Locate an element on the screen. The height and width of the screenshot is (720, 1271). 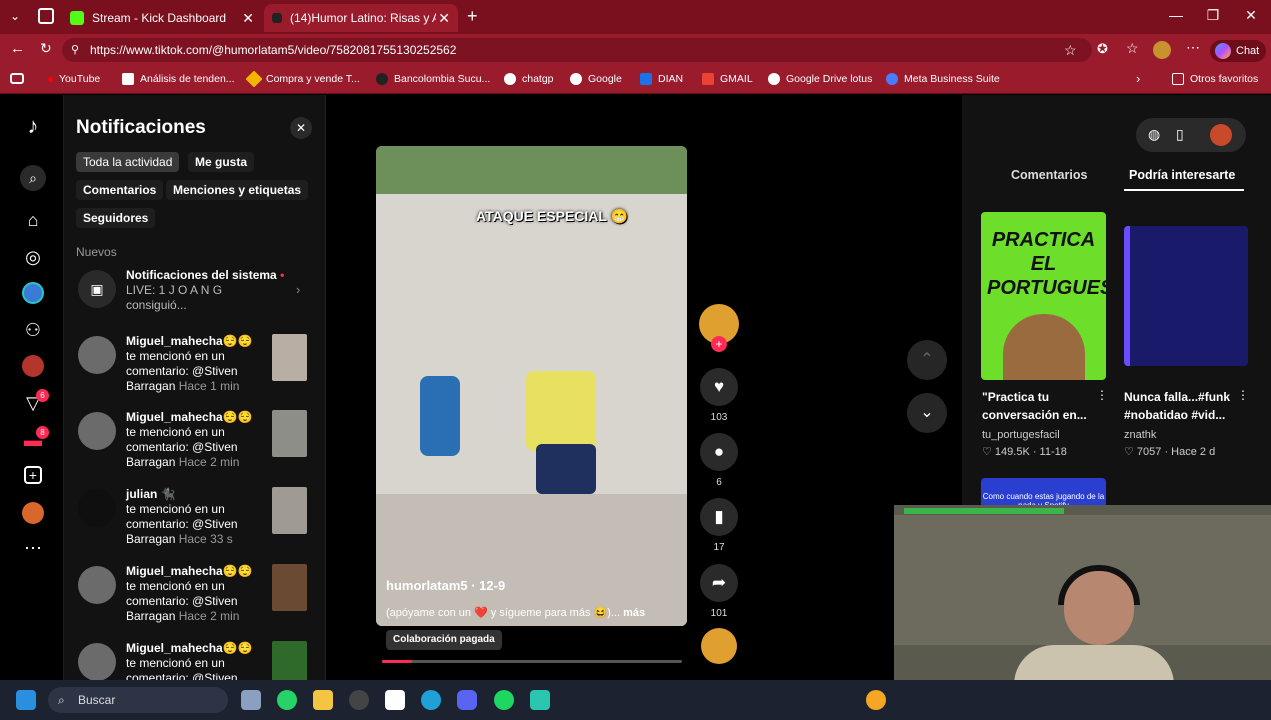
share-action: ➦ 101 is located at coordinates (719, 591).